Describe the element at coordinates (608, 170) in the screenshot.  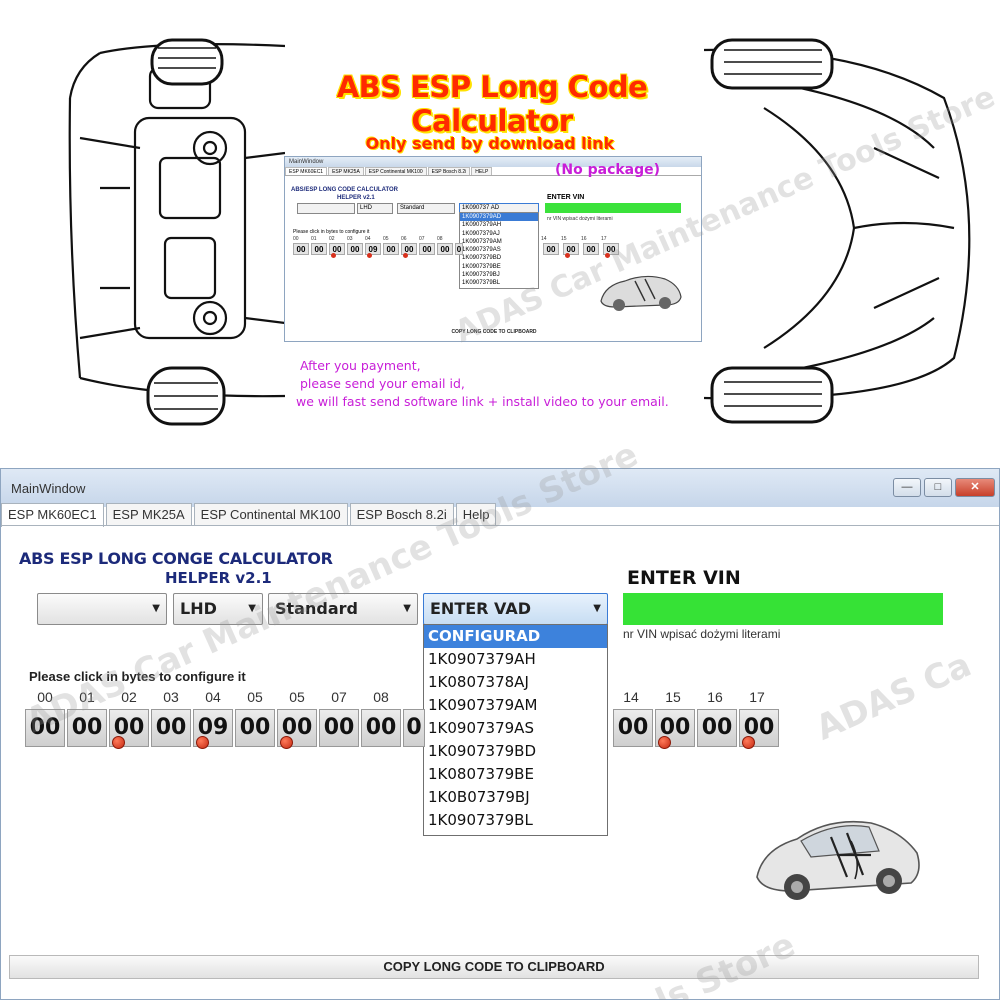
I see `no-package-note: (No package)` at that location.